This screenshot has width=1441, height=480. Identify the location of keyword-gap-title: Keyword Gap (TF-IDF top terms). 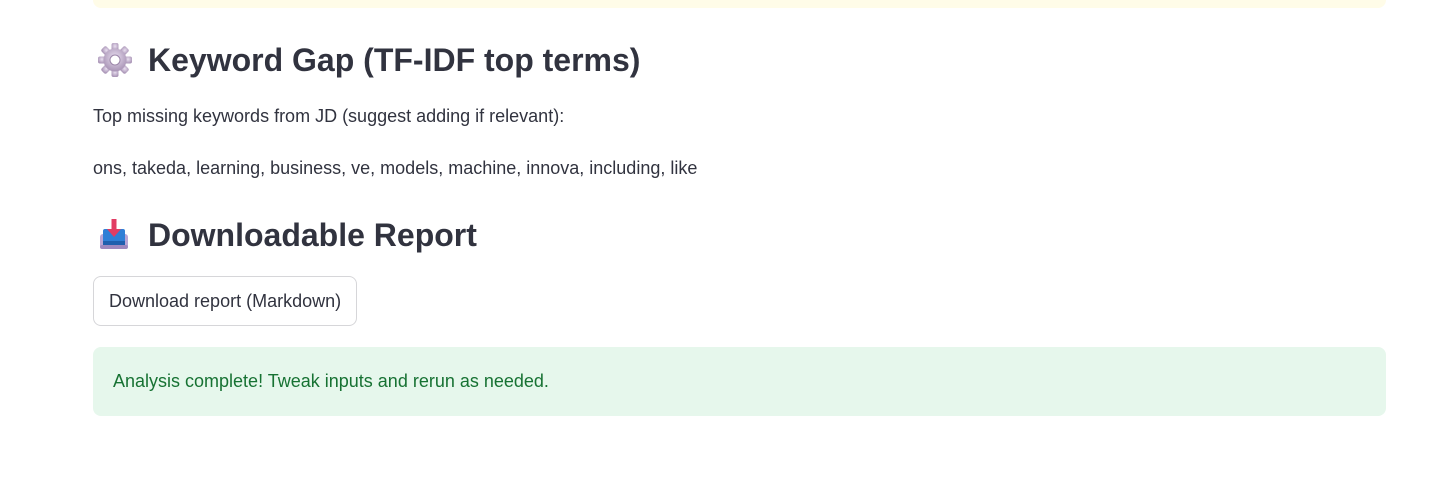
(394, 59).